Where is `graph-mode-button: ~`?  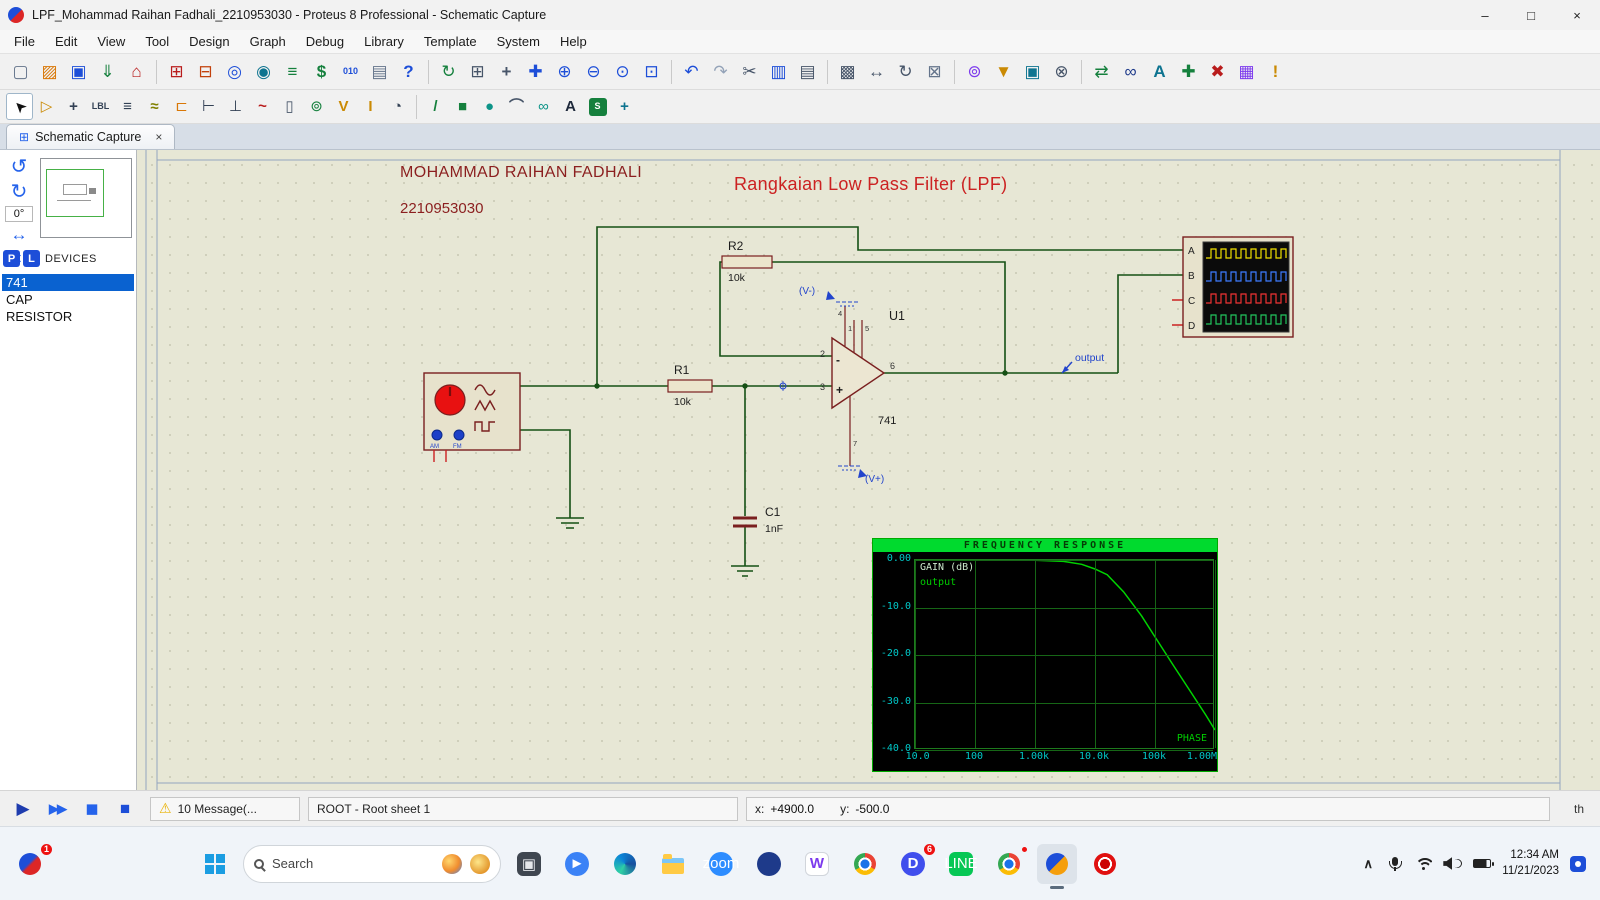
graph-mode-button: ~ is located at coordinates (262, 106).